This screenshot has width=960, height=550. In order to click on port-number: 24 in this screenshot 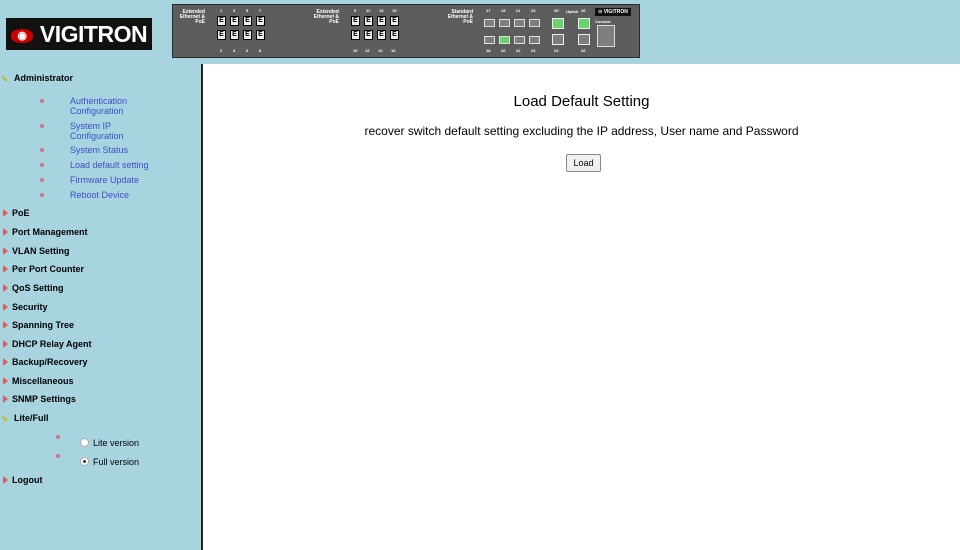, I will do `click(533, 50)`.